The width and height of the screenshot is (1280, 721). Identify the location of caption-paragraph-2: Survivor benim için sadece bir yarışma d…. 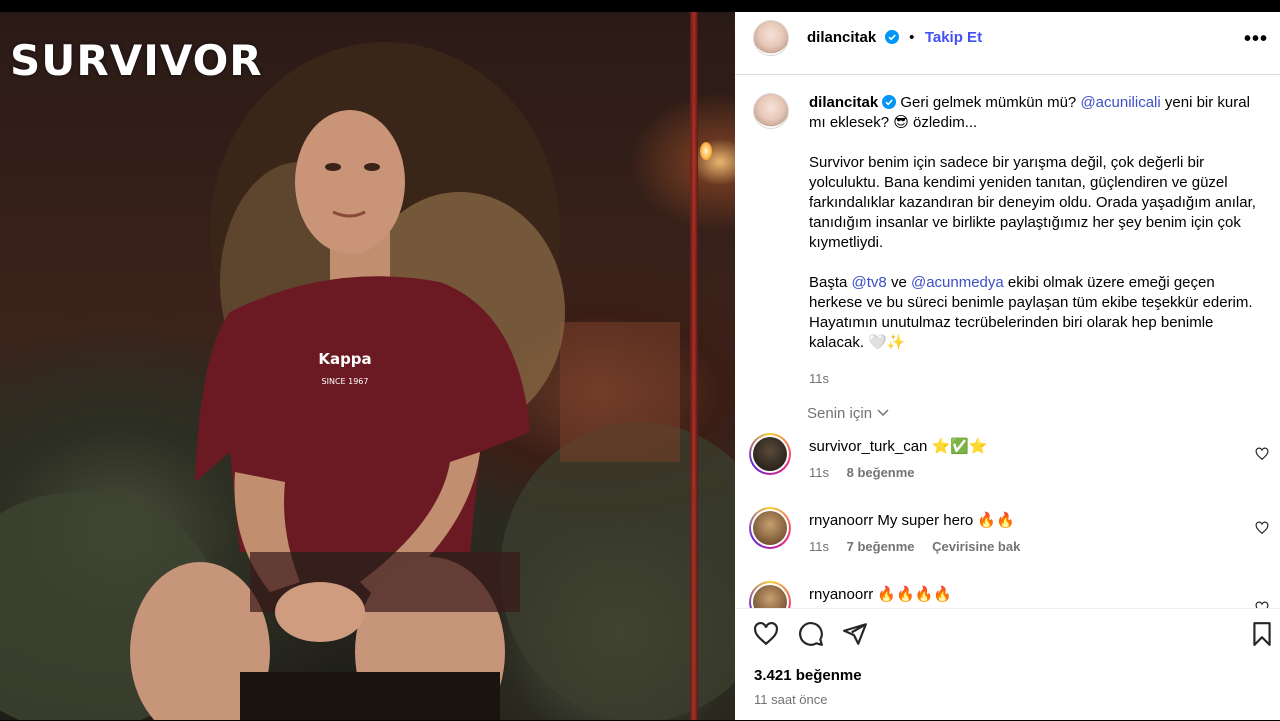
(1032, 202).